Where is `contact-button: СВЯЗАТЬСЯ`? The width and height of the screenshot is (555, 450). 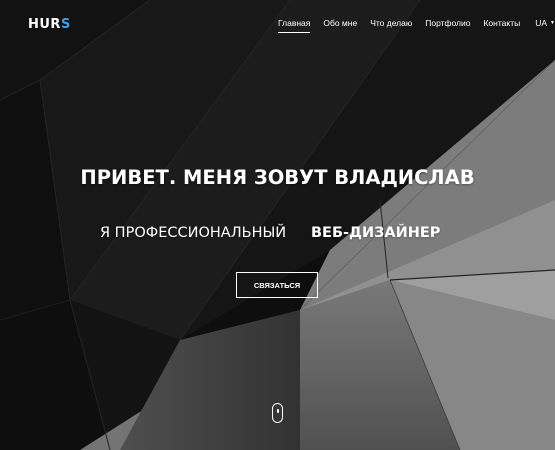 contact-button: СВЯЗАТЬСЯ is located at coordinates (277, 285).